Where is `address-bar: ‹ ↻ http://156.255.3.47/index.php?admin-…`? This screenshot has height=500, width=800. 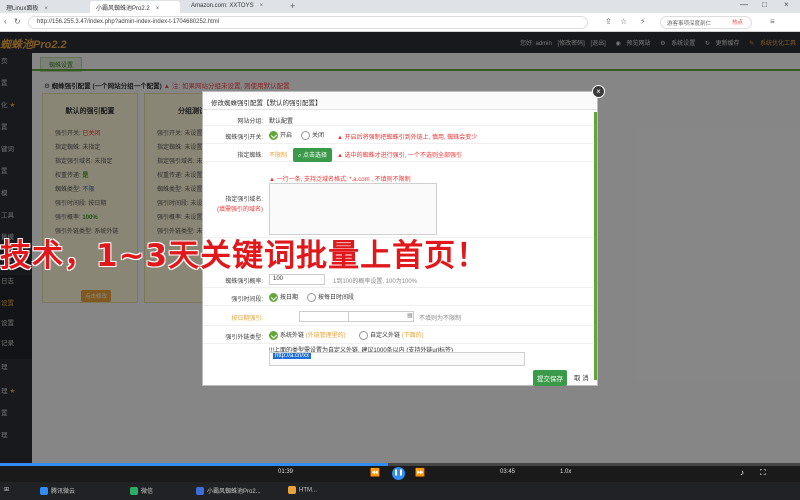 address-bar: ‹ ↻ http://156.255.3.47/index.php?admin-… is located at coordinates (400, 22).